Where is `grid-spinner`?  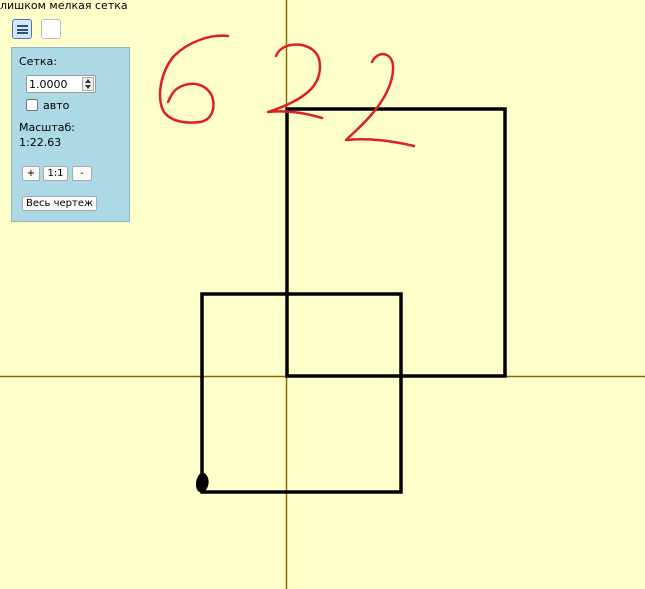
grid-spinner is located at coordinates (61, 84).